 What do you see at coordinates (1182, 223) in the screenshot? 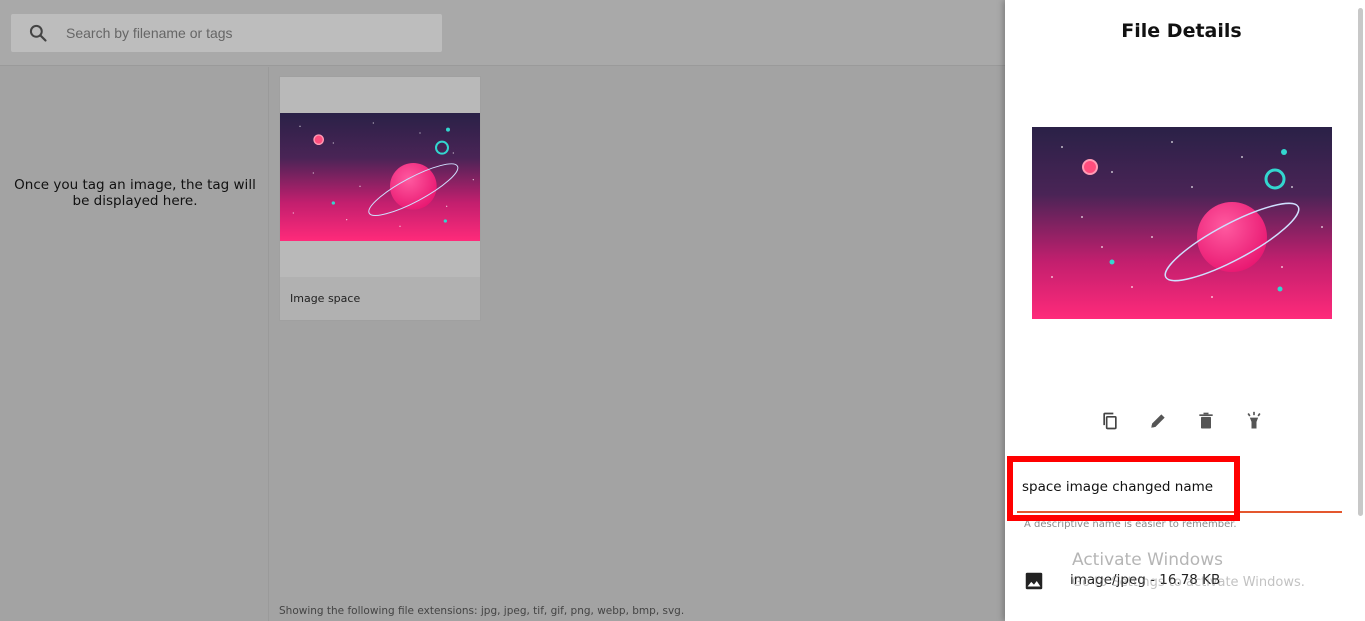
I see `file-preview-image` at bounding box center [1182, 223].